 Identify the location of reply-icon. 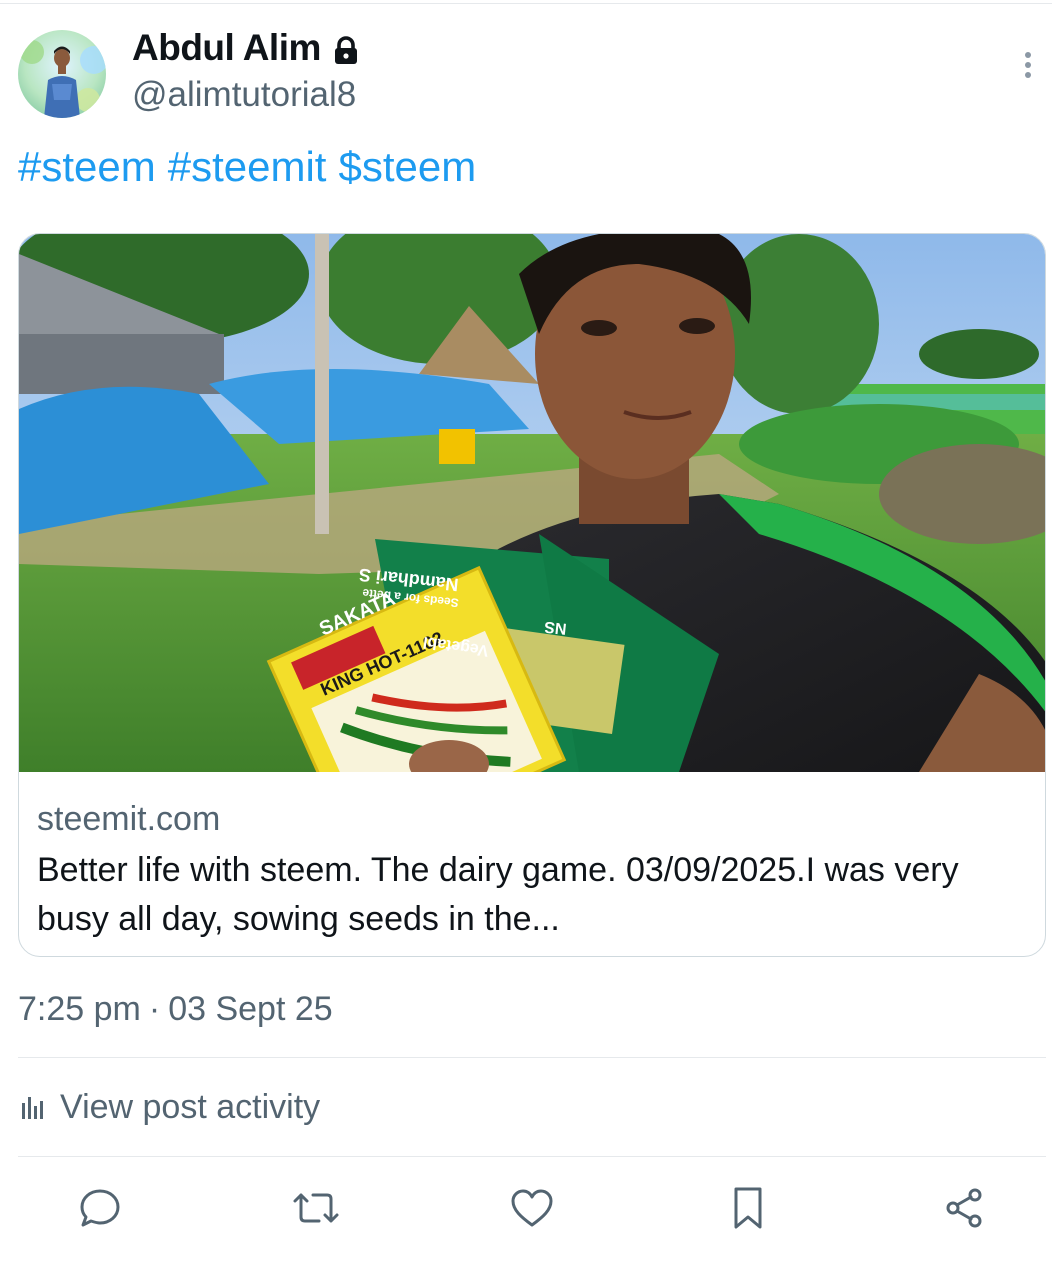
(100, 1208).